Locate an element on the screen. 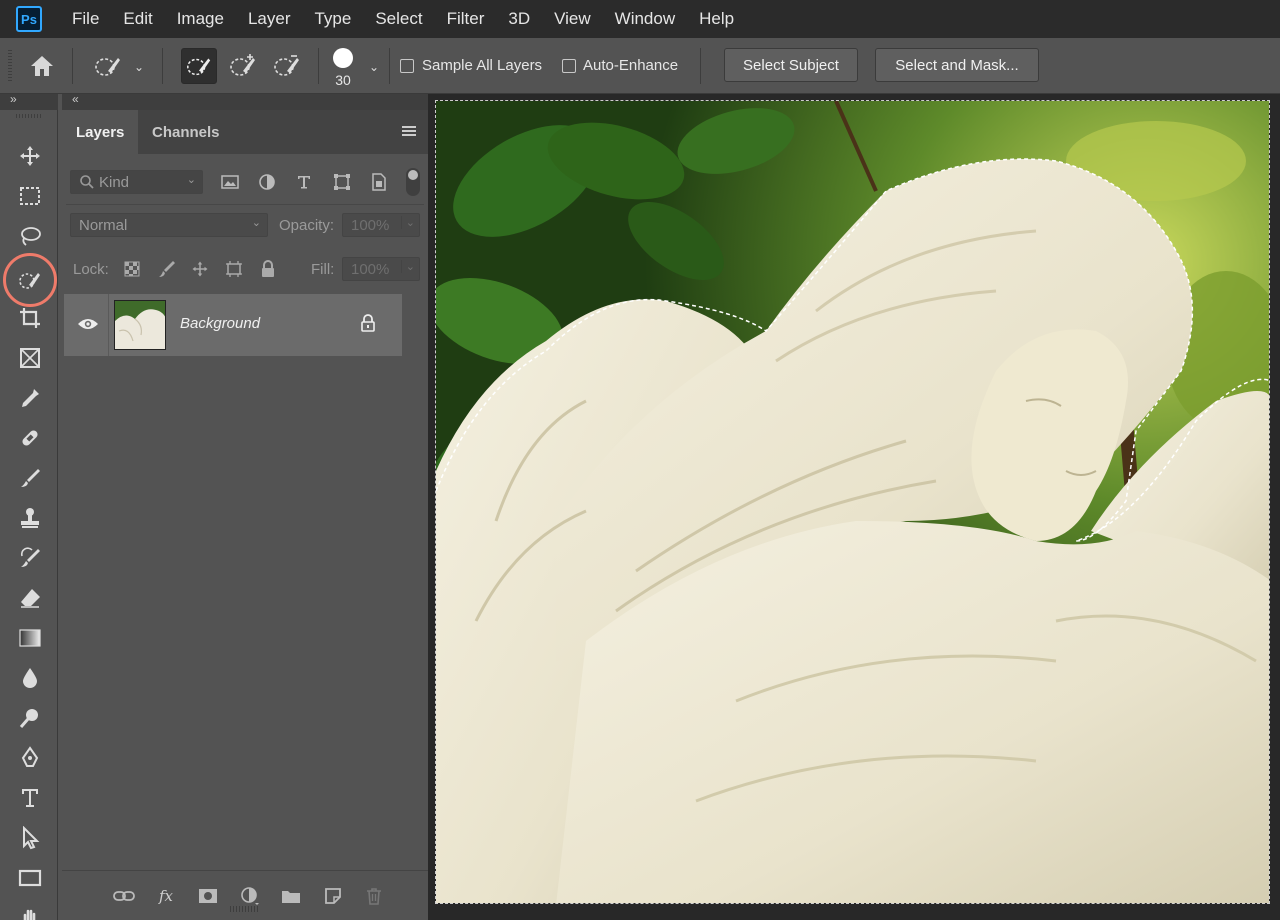 The height and width of the screenshot is (920, 1280). path-selection-tool is located at coordinates (30, 838).